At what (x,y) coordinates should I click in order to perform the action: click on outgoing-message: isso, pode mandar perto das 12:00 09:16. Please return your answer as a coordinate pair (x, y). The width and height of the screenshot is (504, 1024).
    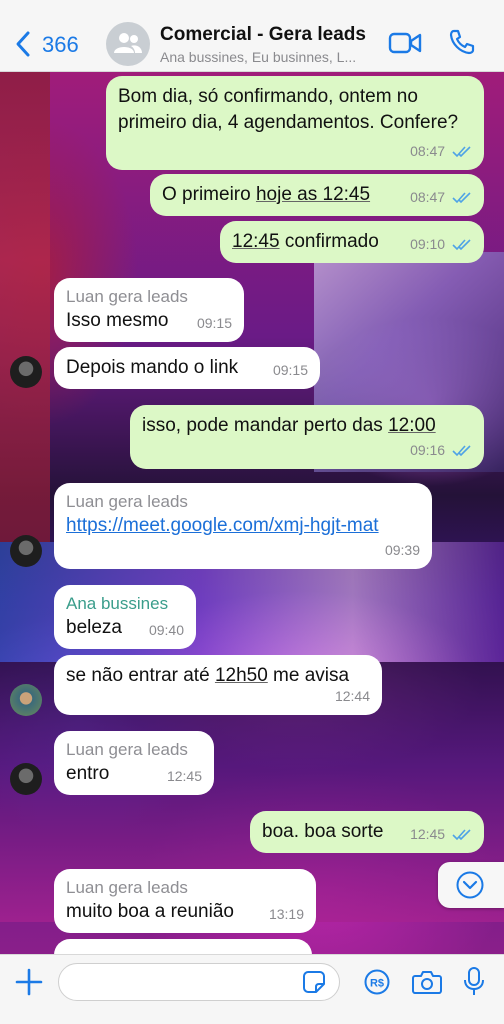
    Looking at the image, I should click on (307, 437).